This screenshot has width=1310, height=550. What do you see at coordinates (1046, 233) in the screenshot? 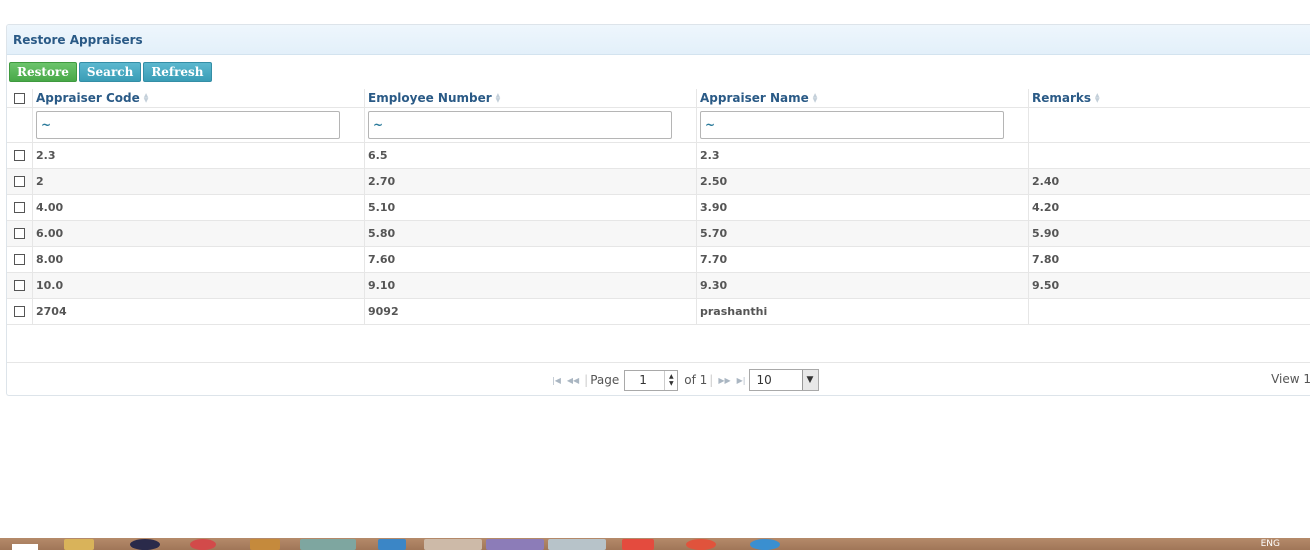
I see `remarks-cell: 5.90` at bounding box center [1046, 233].